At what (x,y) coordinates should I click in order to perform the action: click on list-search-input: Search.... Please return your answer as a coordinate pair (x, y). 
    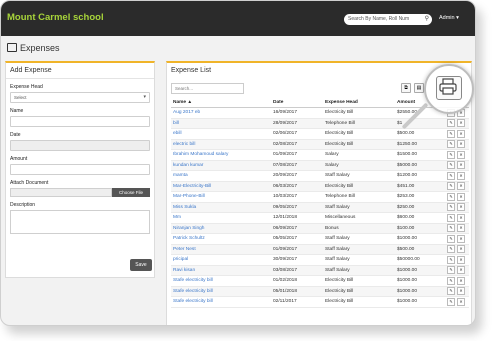
    Looking at the image, I should click on (207, 88).